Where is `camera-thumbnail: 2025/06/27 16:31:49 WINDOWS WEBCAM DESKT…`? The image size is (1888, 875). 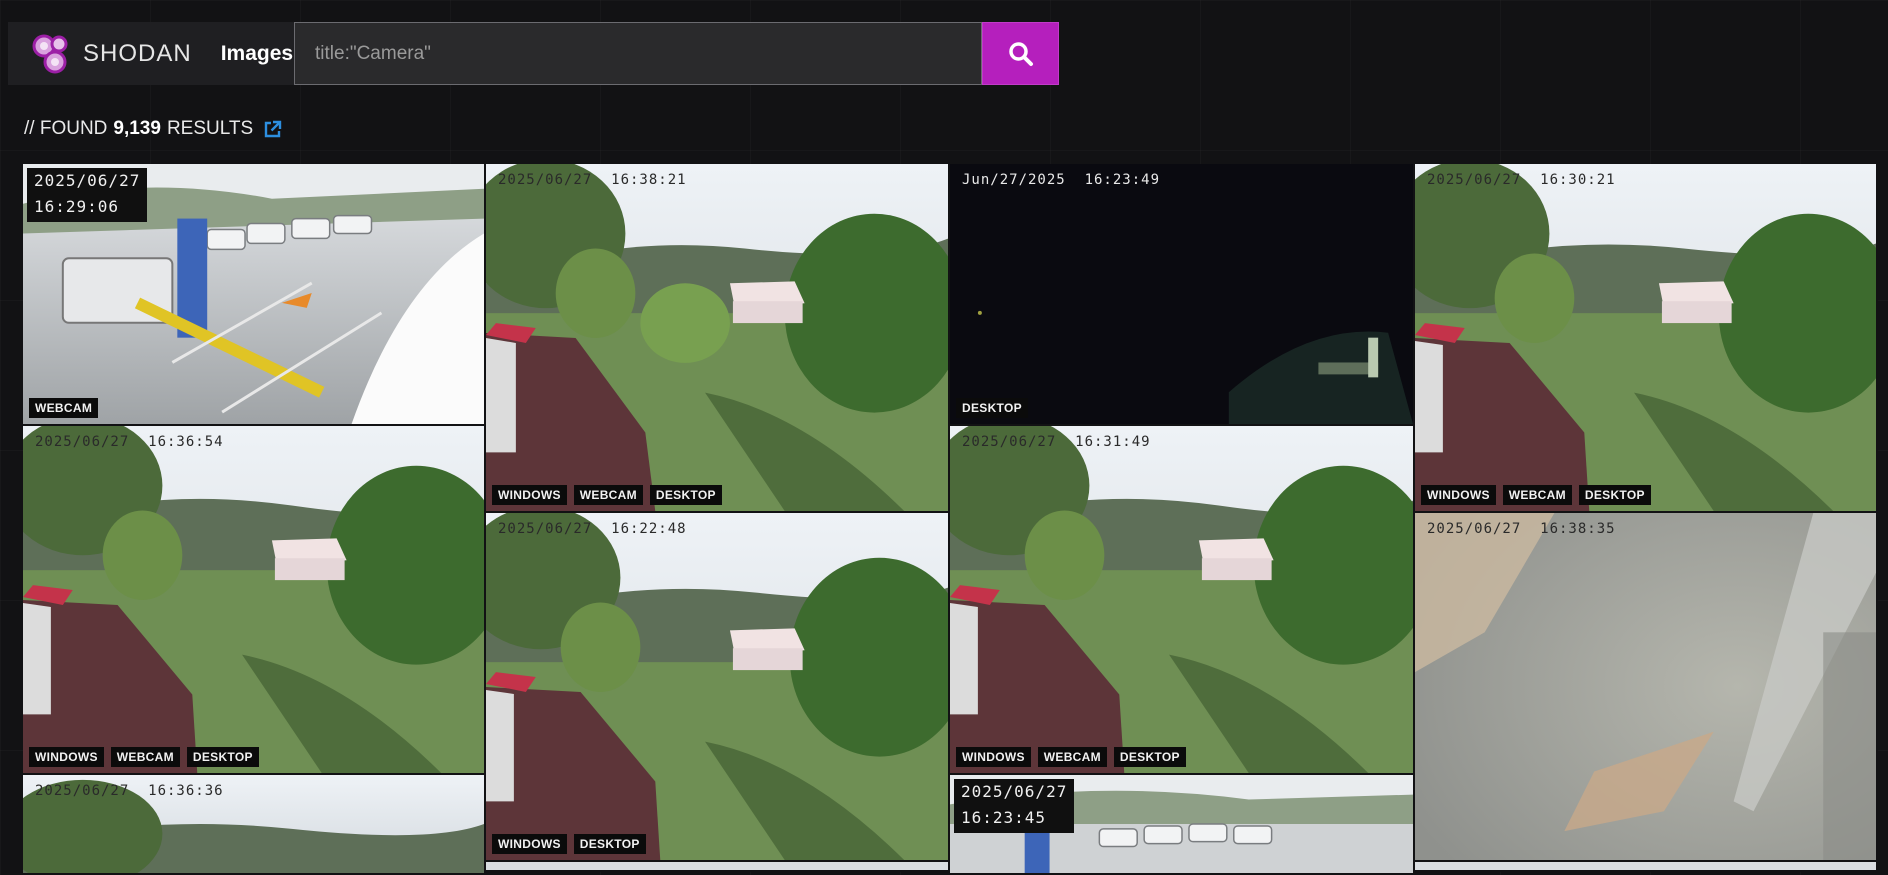 camera-thumbnail: 2025/06/27 16:31:49 WINDOWS WEBCAM DESKT… is located at coordinates (1182, 600).